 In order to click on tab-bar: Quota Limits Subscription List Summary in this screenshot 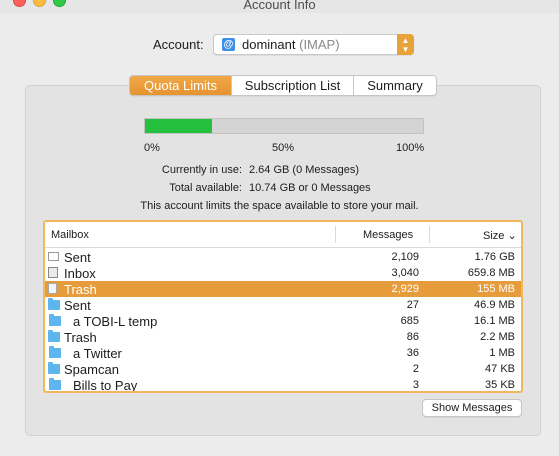, I will do `click(283, 85)`.